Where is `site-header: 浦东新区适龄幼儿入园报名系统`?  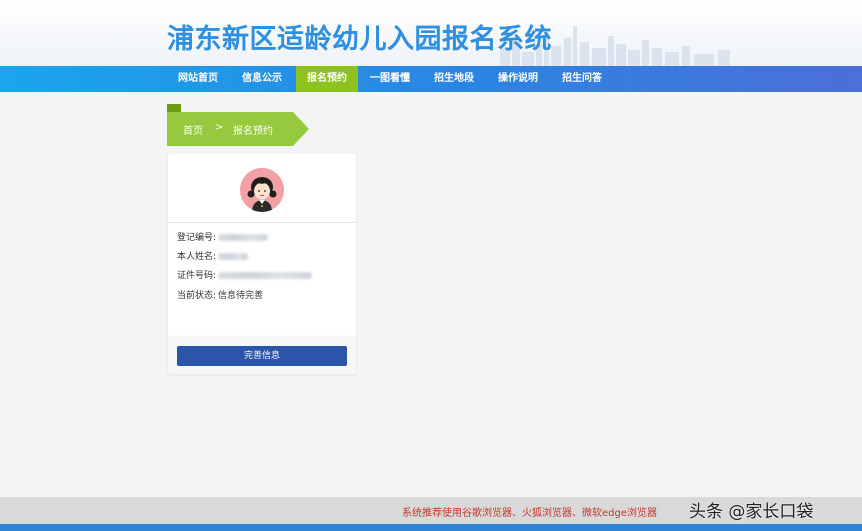
site-header: 浦东新区适龄幼儿入园报名系统 is located at coordinates (431, 33).